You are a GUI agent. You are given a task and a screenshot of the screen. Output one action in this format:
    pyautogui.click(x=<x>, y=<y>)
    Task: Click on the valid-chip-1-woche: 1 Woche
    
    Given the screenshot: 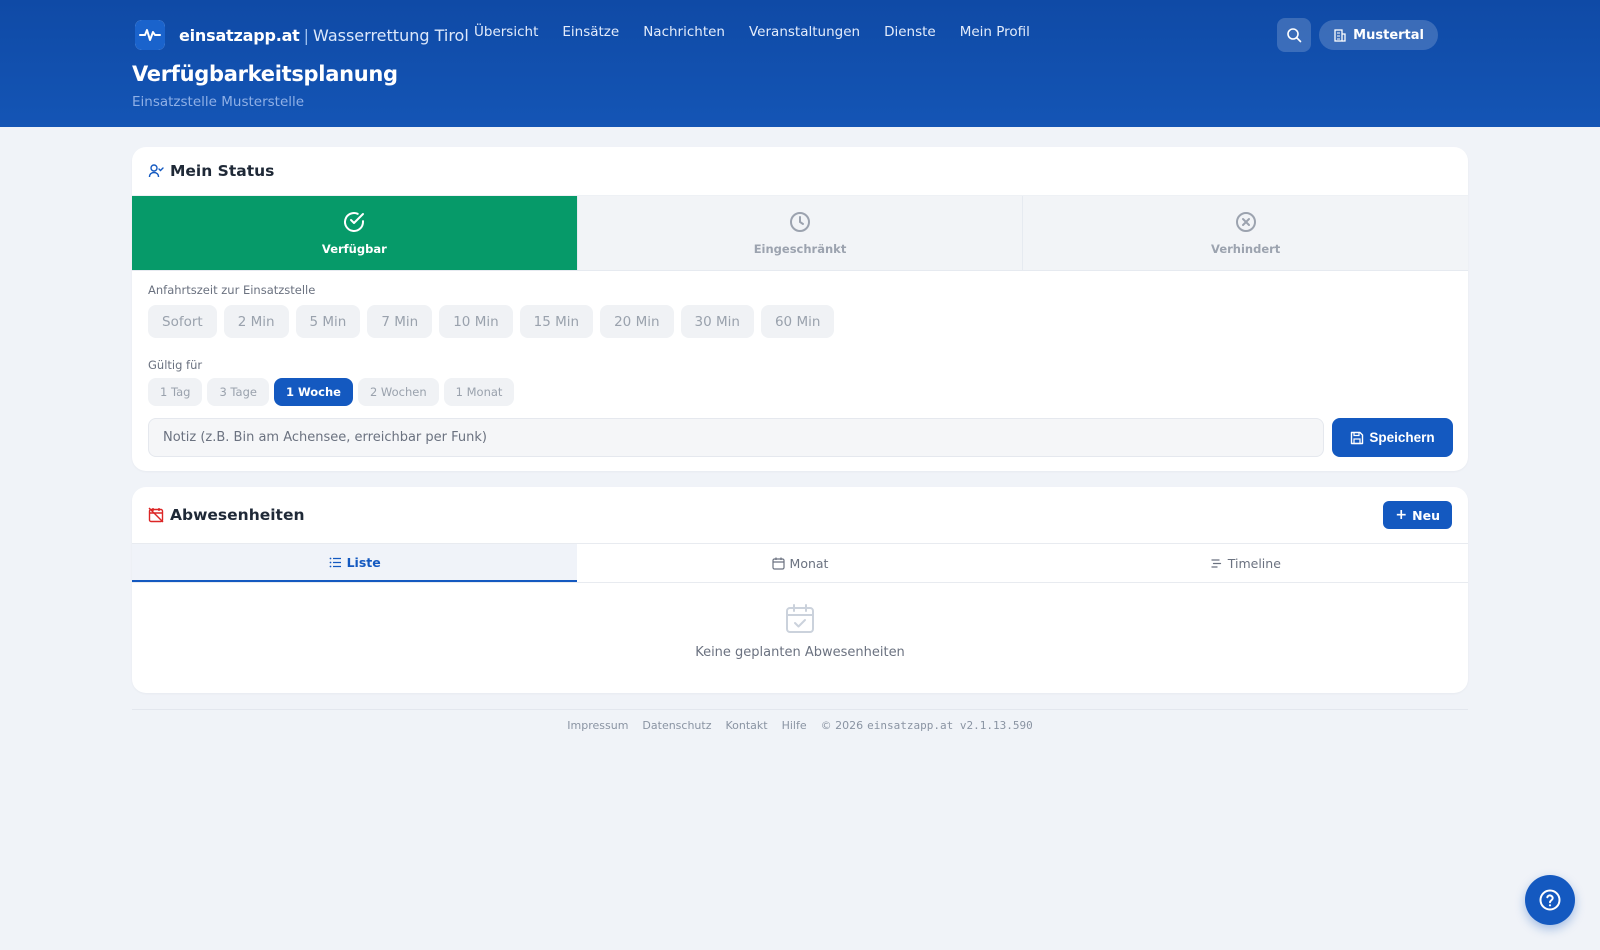 What is the action you would take?
    pyautogui.click(x=313, y=392)
    